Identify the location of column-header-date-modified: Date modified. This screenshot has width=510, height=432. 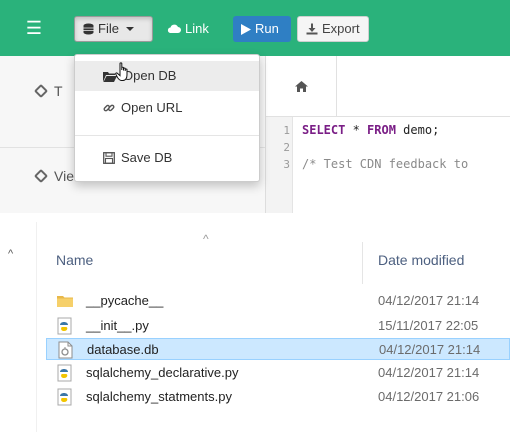
(421, 260).